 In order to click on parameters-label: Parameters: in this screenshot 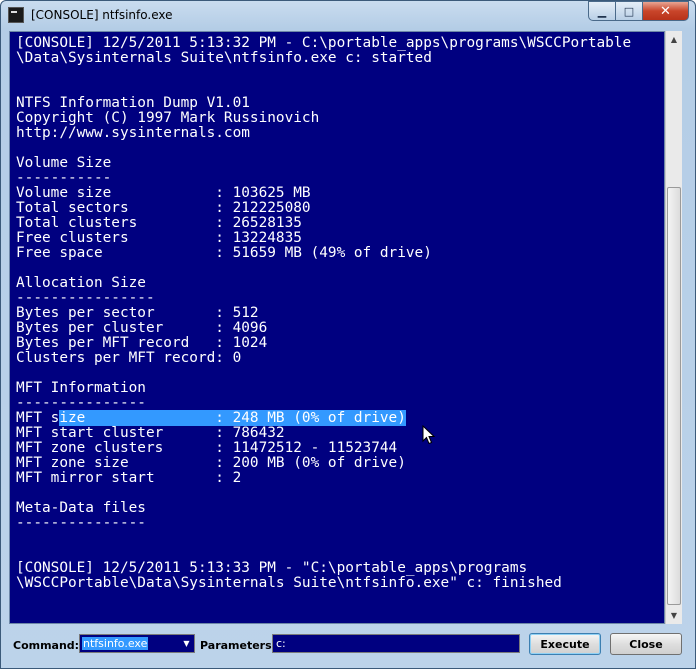, I will do `click(238, 645)`.